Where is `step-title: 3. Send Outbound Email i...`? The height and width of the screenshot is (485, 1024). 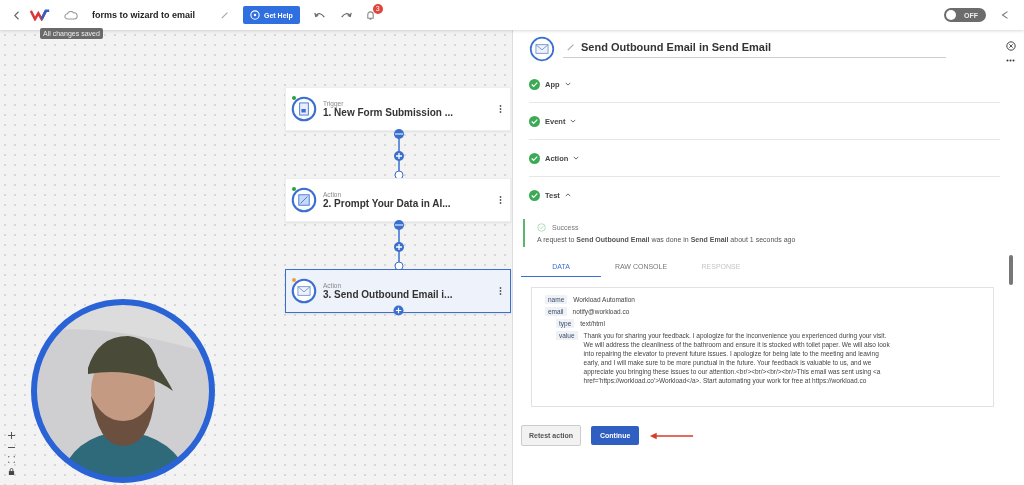
step-title: 3. Send Outbound Email i... is located at coordinates (388, 294).